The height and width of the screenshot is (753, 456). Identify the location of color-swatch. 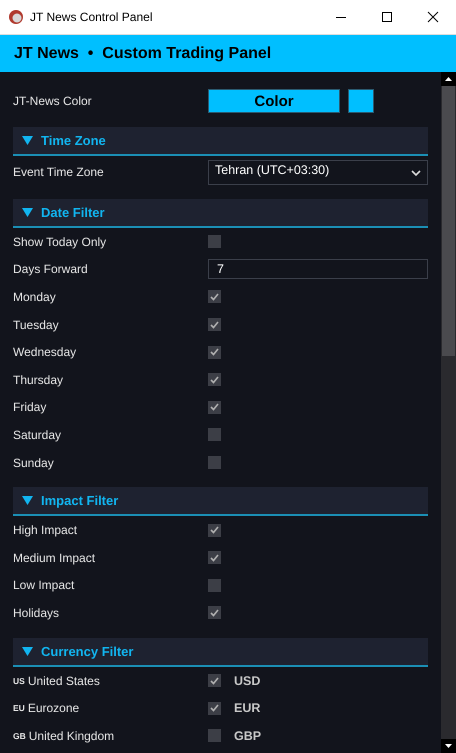
(361, 101).